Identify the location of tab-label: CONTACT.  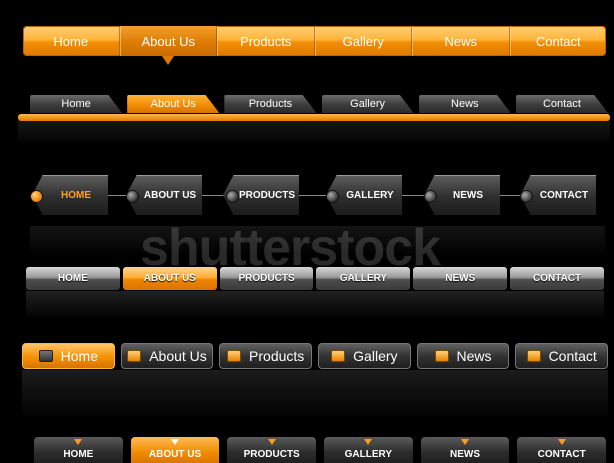
(561, 454).